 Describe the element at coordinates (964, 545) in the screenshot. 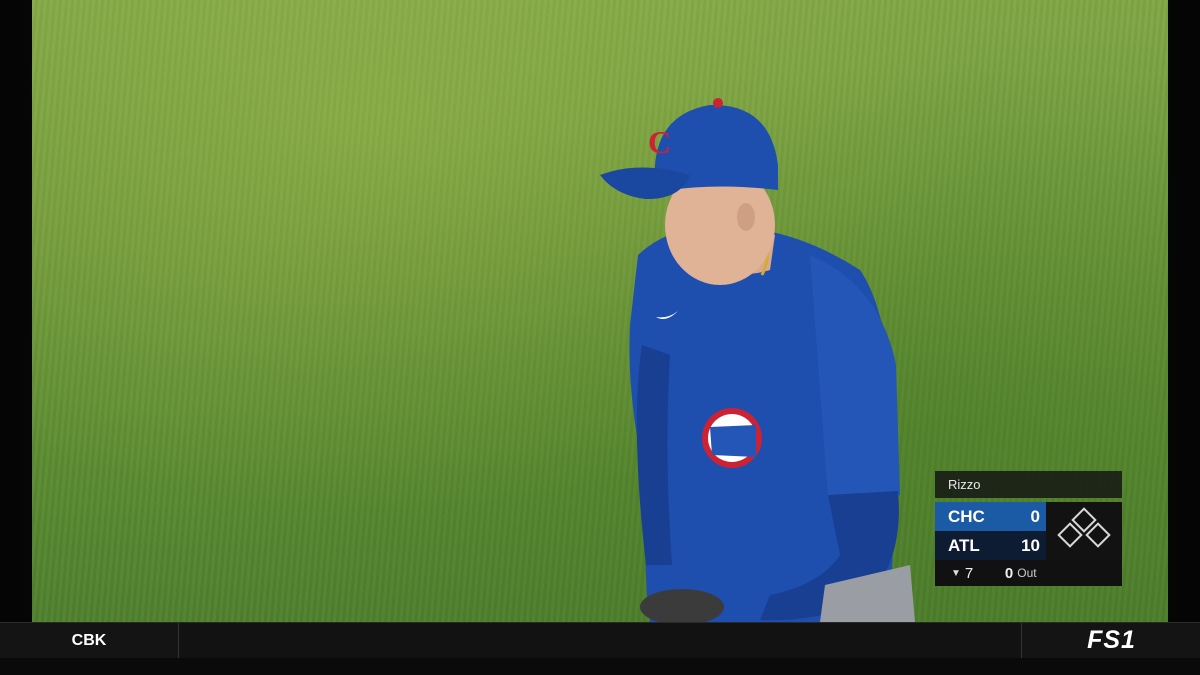

I see `home-team-abbr: ATL` at that location.